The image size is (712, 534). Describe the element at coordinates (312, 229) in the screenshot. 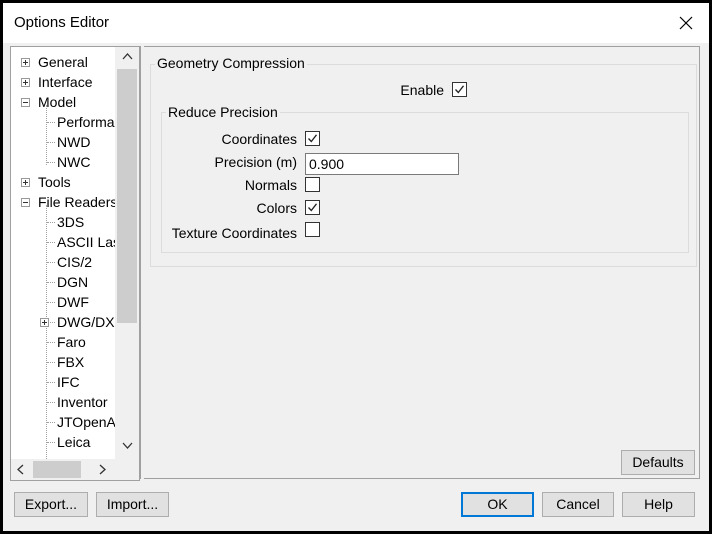

I see `texture-coordinates-checkbox` at that location.